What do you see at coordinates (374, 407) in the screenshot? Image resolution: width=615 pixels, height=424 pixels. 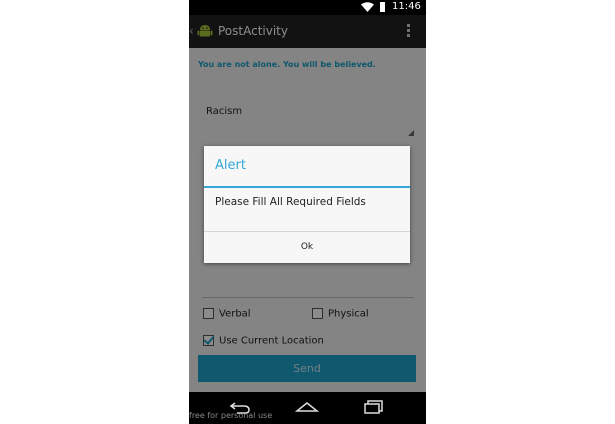 I see `recent-apps-icon` at bounding box center [374, 407].